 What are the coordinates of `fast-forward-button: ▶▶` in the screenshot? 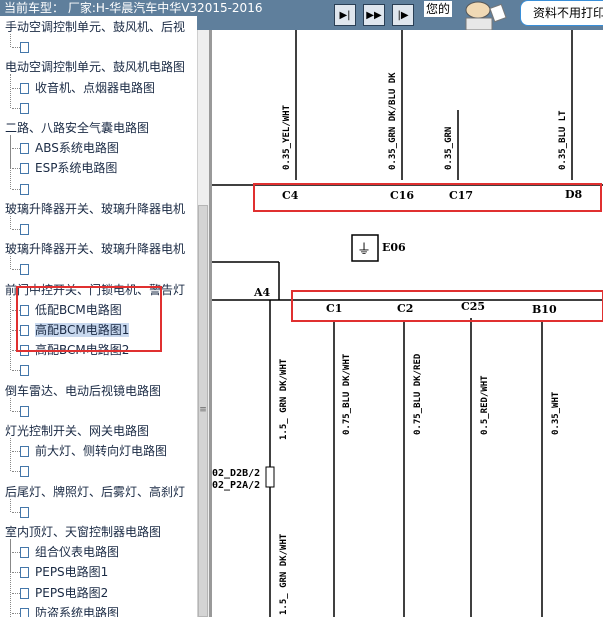 It's located at (374, 15).